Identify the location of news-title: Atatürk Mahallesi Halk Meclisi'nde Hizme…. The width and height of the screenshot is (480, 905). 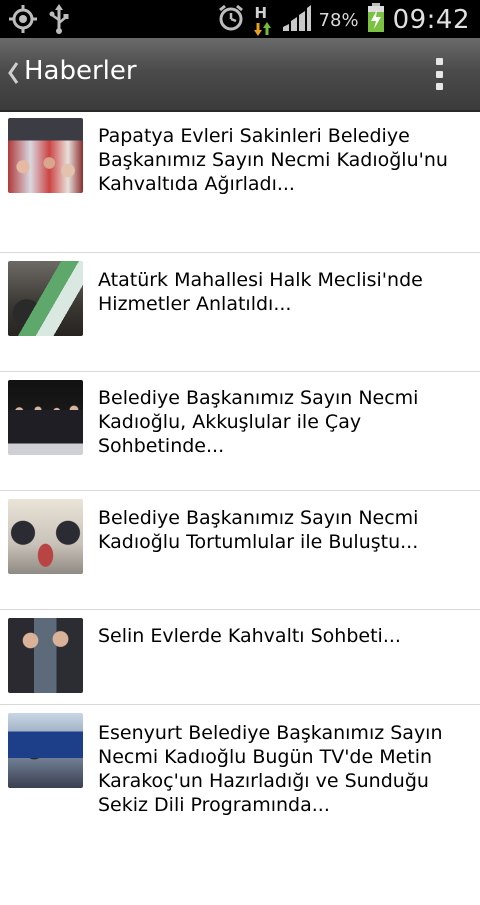
(260, 292).